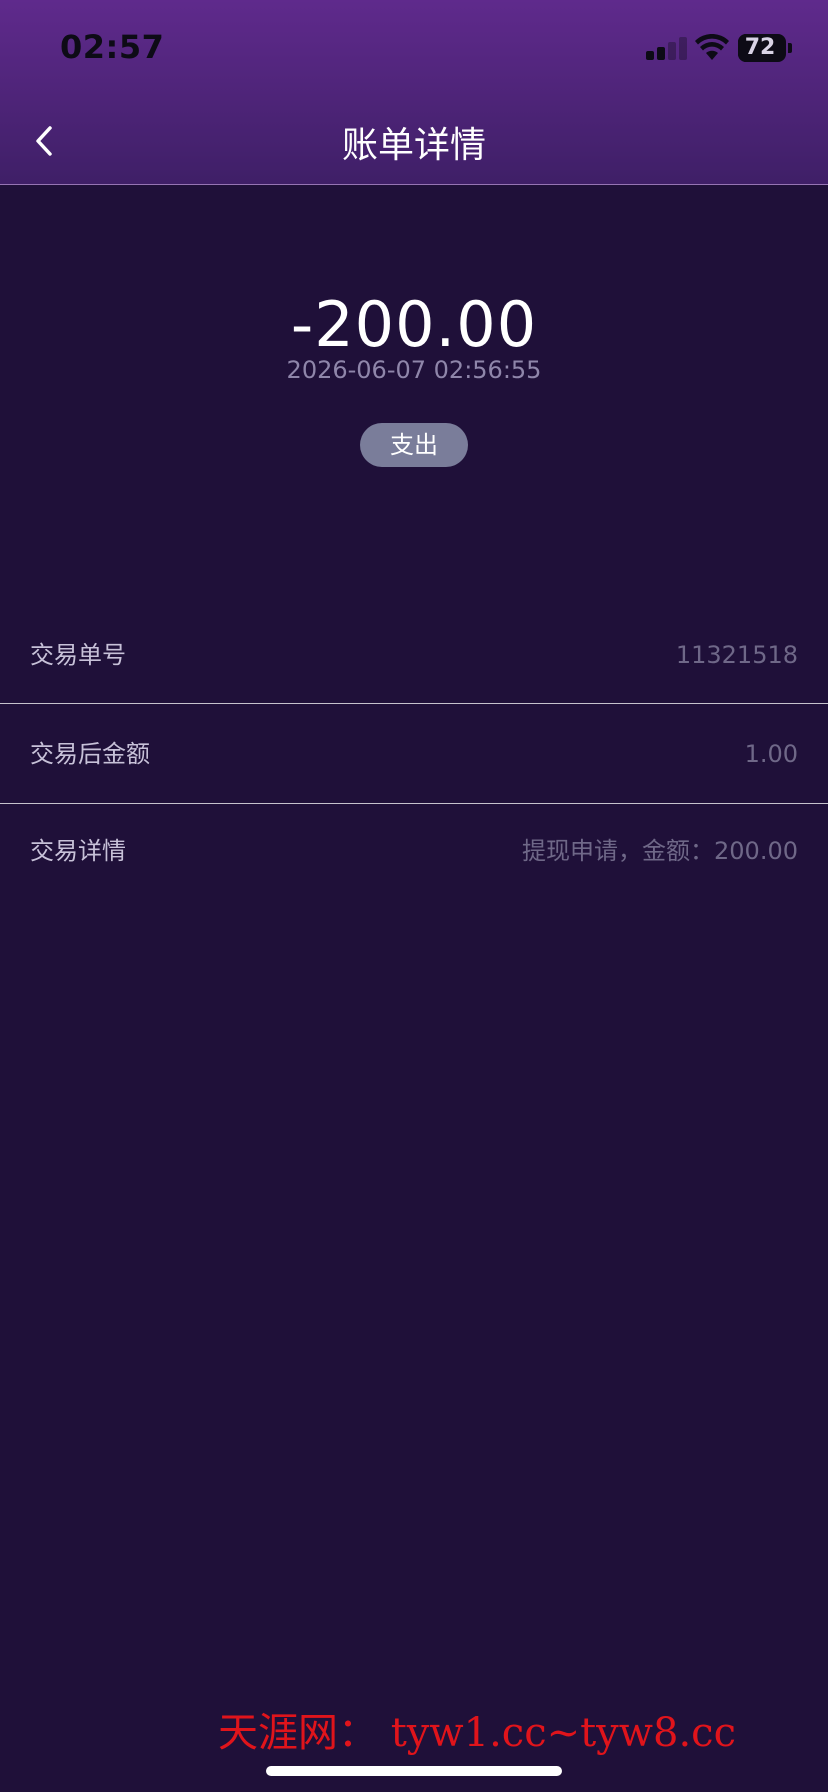  What do you see at coordinates (414, 754) in the screenshot?
I see `detail-row-balance-after: 交易后金额 1.00` at bounding box center [414, 754].